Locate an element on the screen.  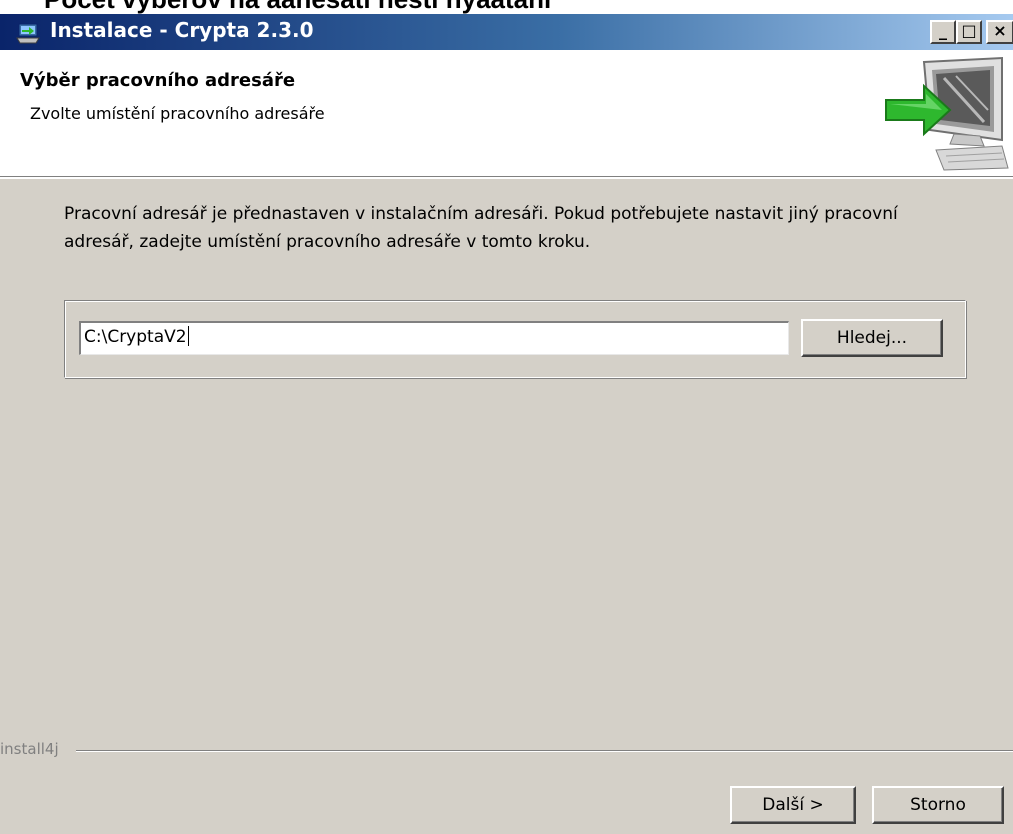
step-title: Výběr pracovního adresáře is located at coordinates (158, 80).